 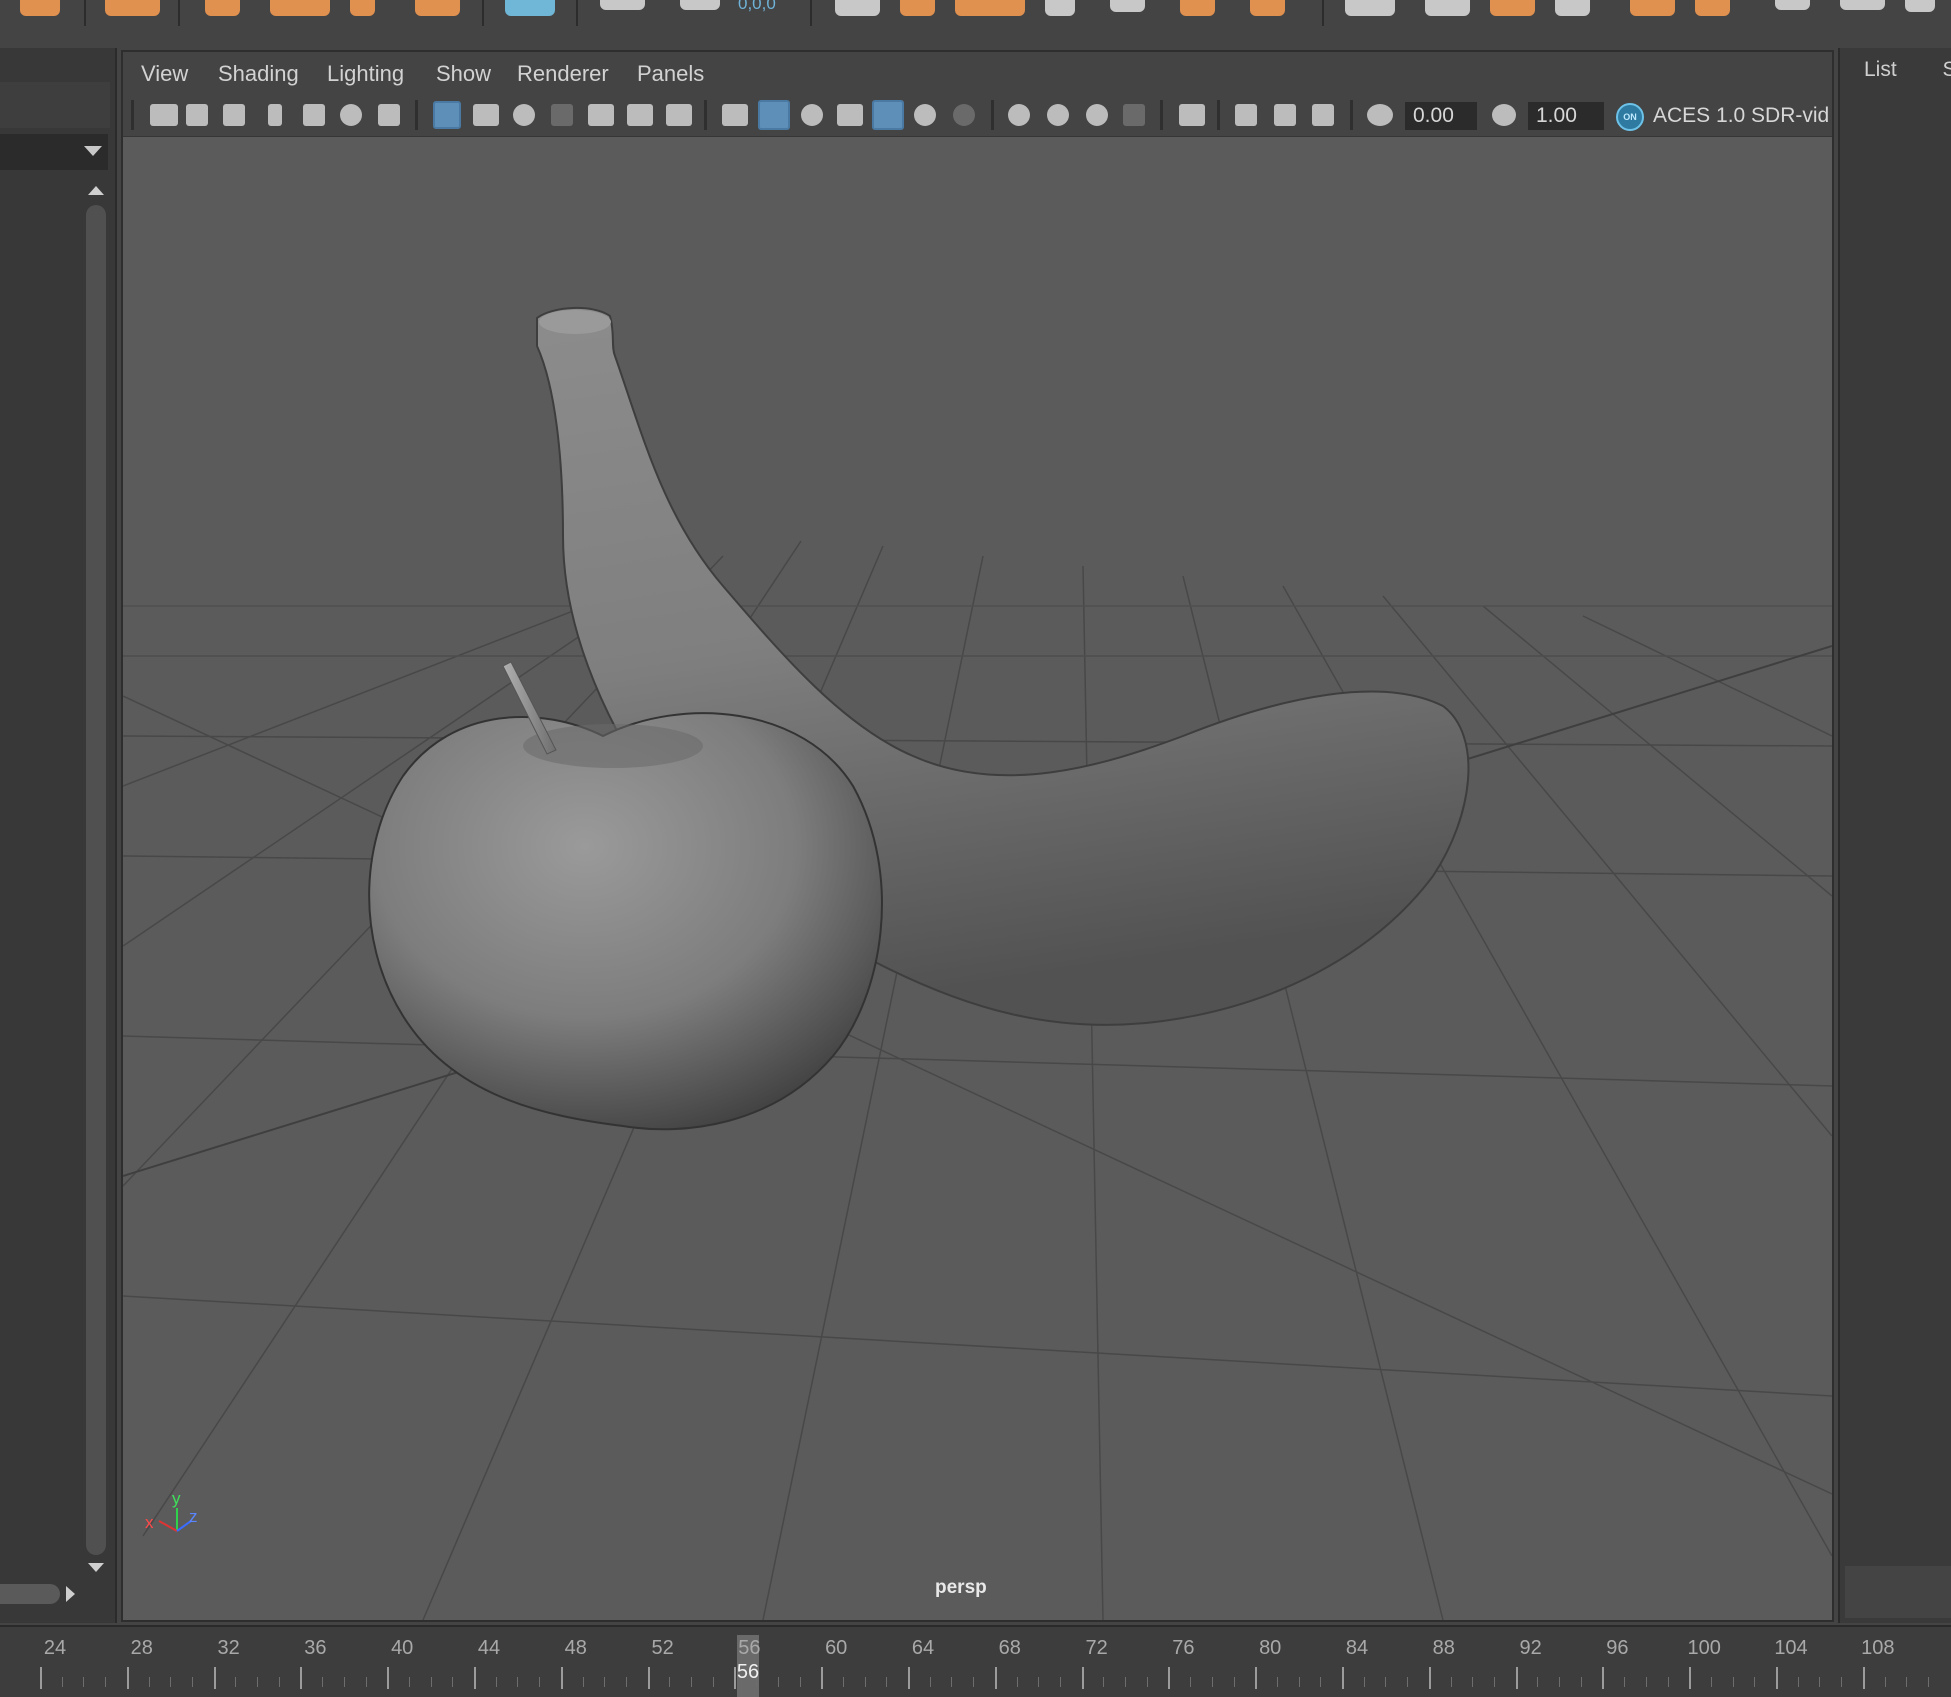 I want to click on xray-icon, so click(x=1246, y=115).